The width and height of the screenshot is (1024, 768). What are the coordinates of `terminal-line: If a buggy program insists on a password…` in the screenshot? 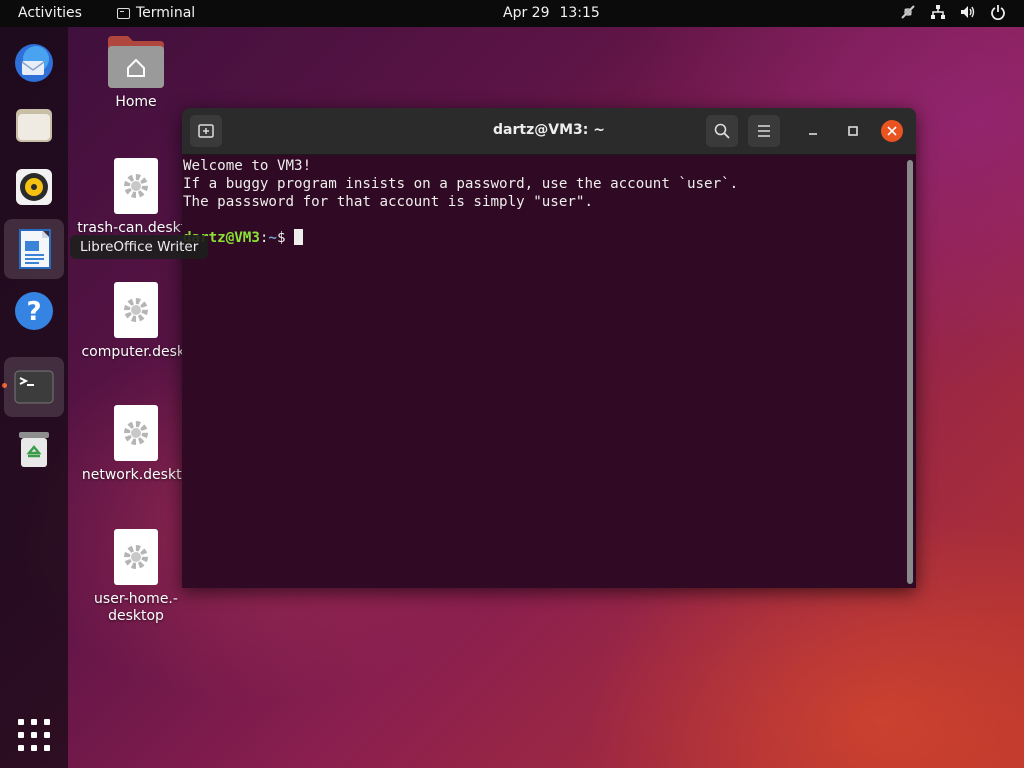 It's located at (461, 184).